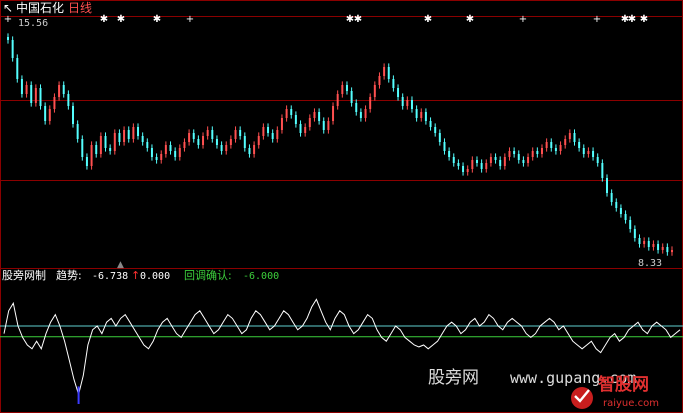 The height and width of the screenshot is (413, 683). Describe the element at coordinates (40, 7) in the screenshot. I see `stock-name: 中国石化` at that location.